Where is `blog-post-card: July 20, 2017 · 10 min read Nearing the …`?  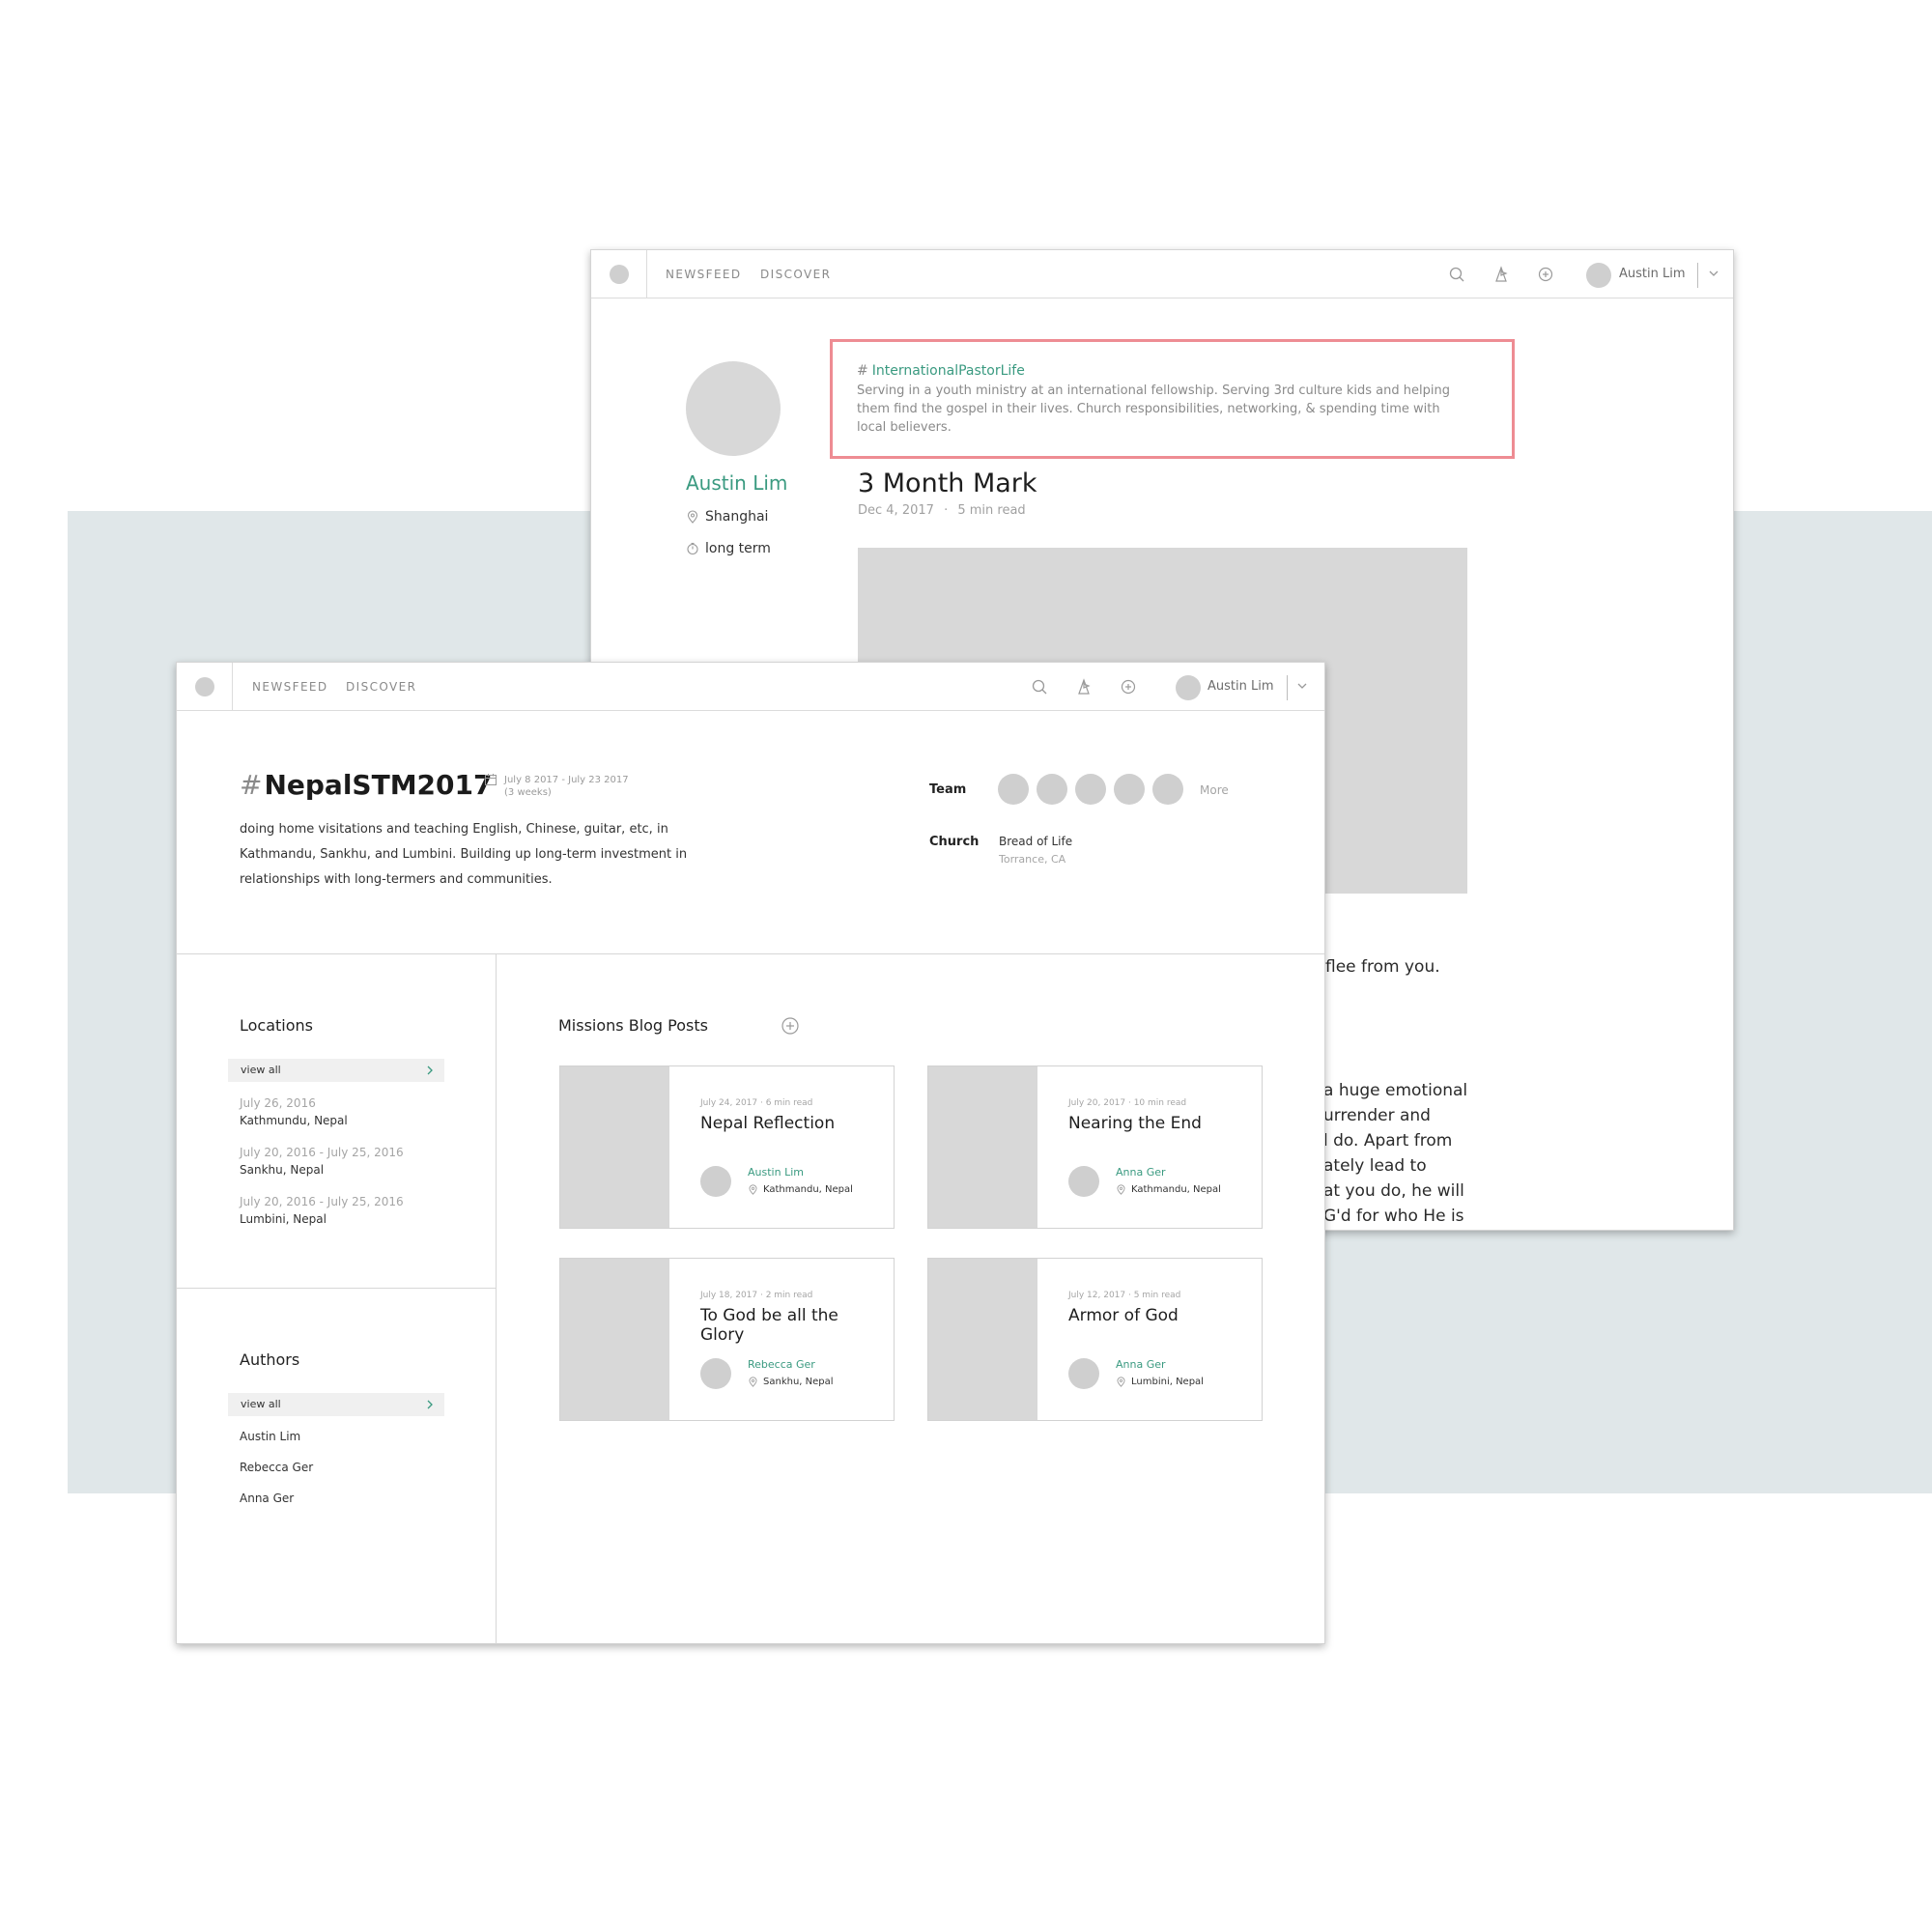
blog-post-card: July 20, 2017 · 10 min read Nearing the … is located at coordinates (1095, 1147).